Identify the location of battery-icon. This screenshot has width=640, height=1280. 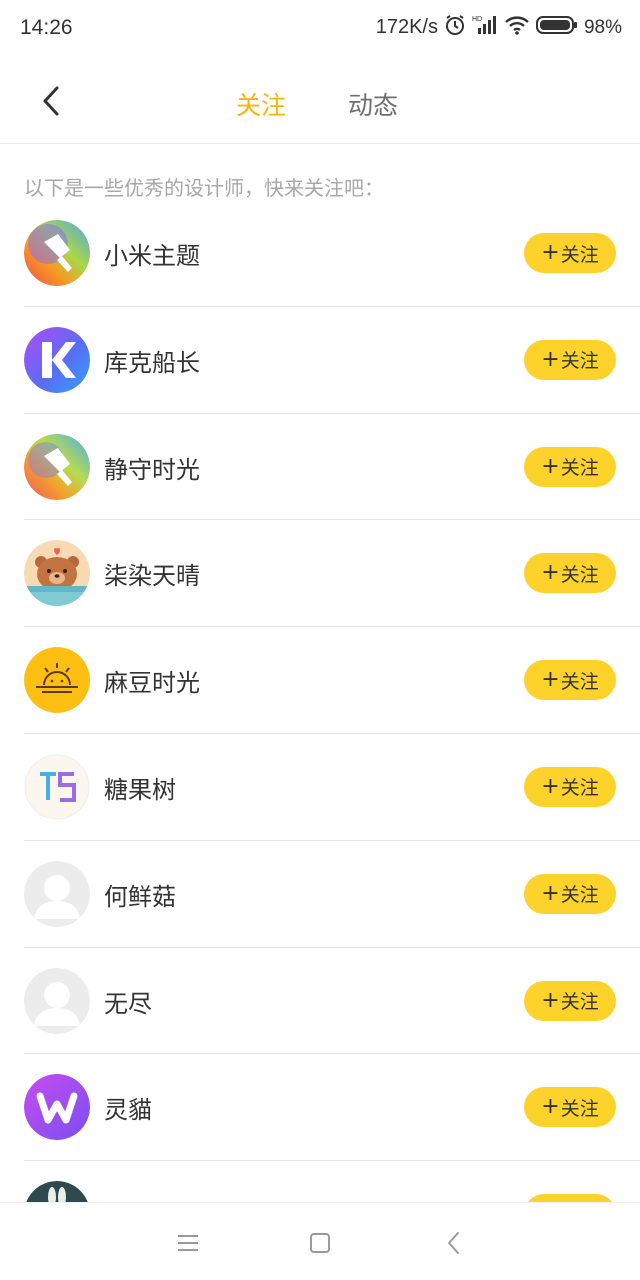
(556, 27).